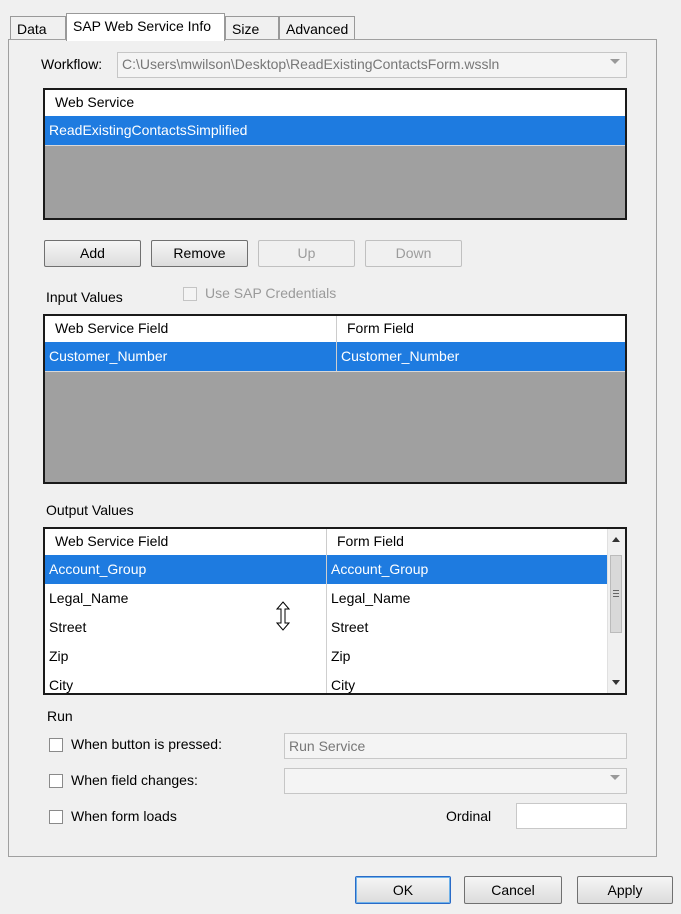  I want to click on output-form-field-column: Form Field, so click(370, 542).